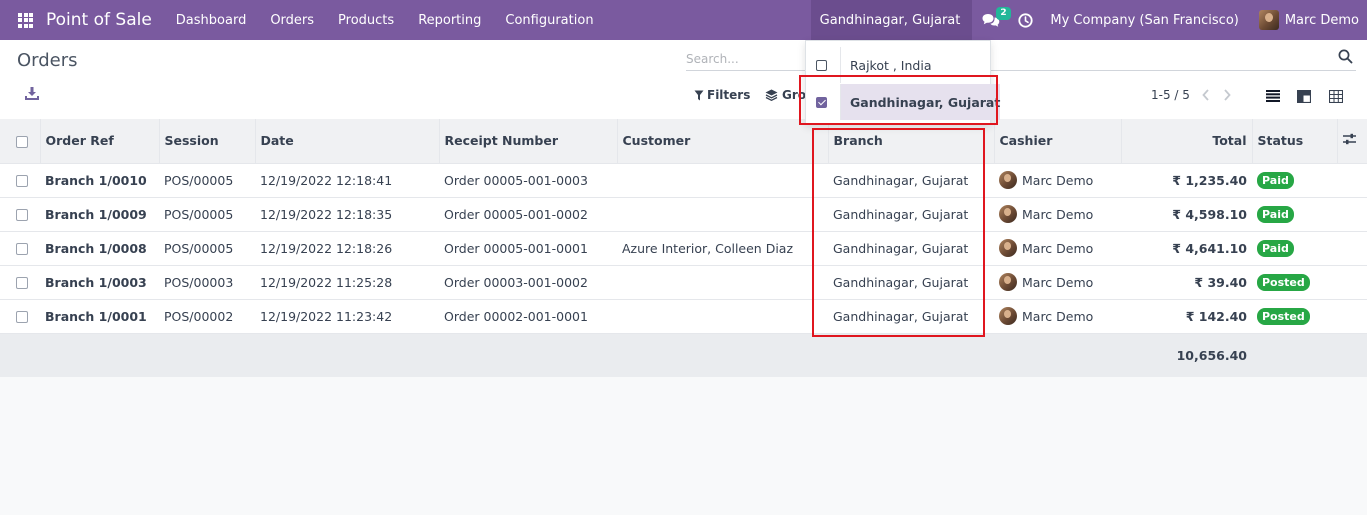 Image resolution: width=1367 pixels, height=515 pixels. What do you see at coordinates (1057, 282) in the screenshot?
I see `cashier-cell: Marc Demo` at bounding box center [1057, 282].